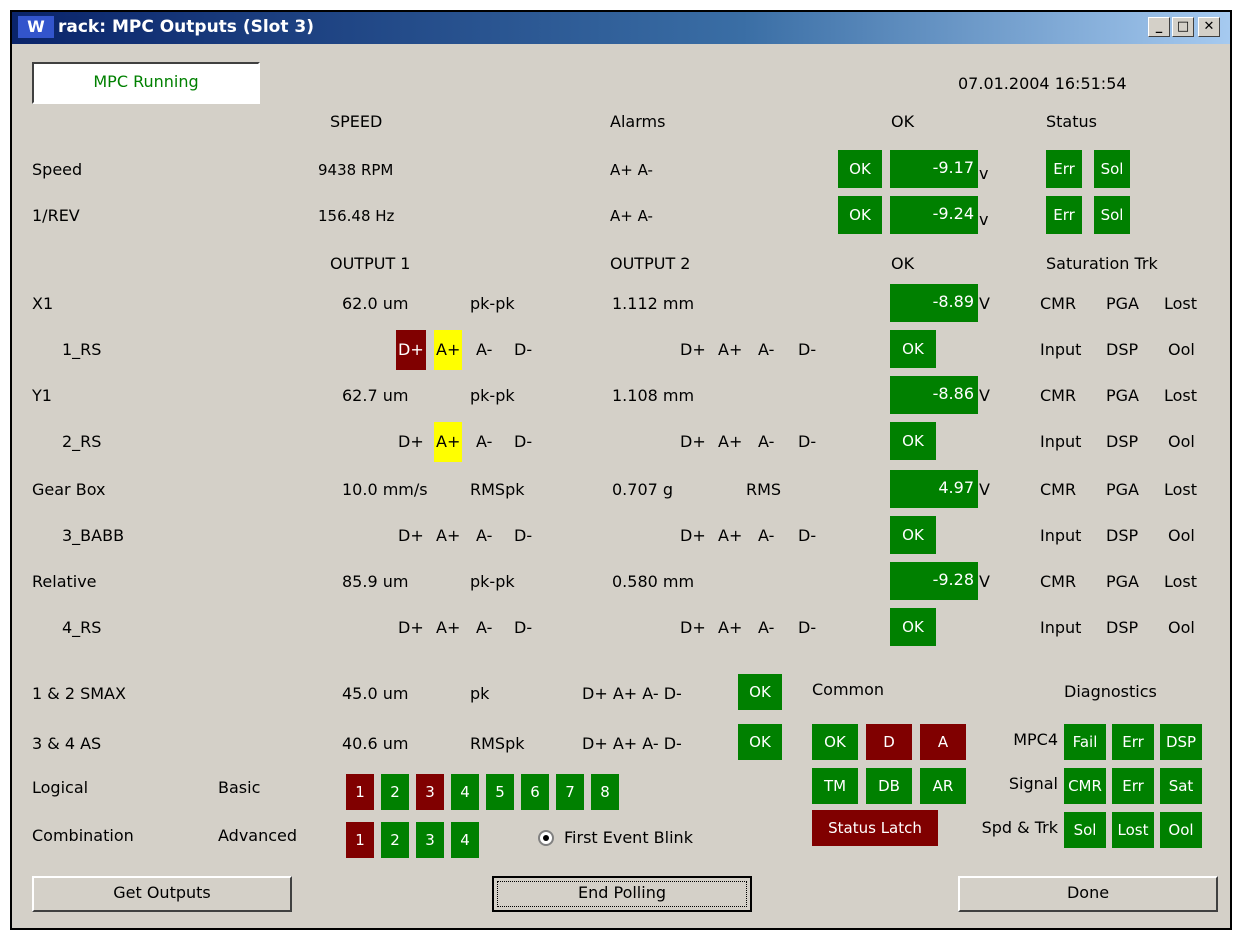 This screenshot has width=1247, height=935. What do you see at coordinates (605, 792) in the screenshot?
I see `basic-logic-indicator: 8` at bounding box center [605, 792].